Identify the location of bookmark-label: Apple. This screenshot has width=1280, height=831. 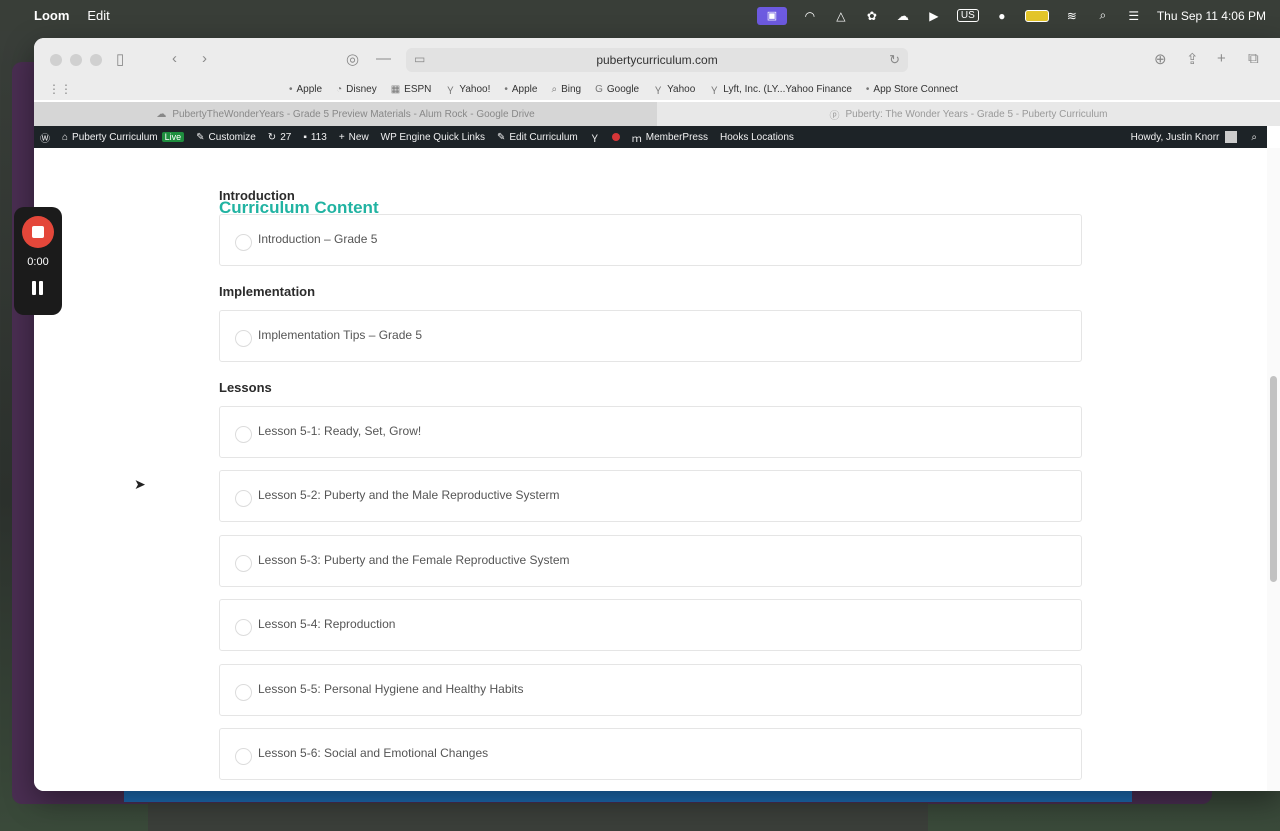
(309, 89).